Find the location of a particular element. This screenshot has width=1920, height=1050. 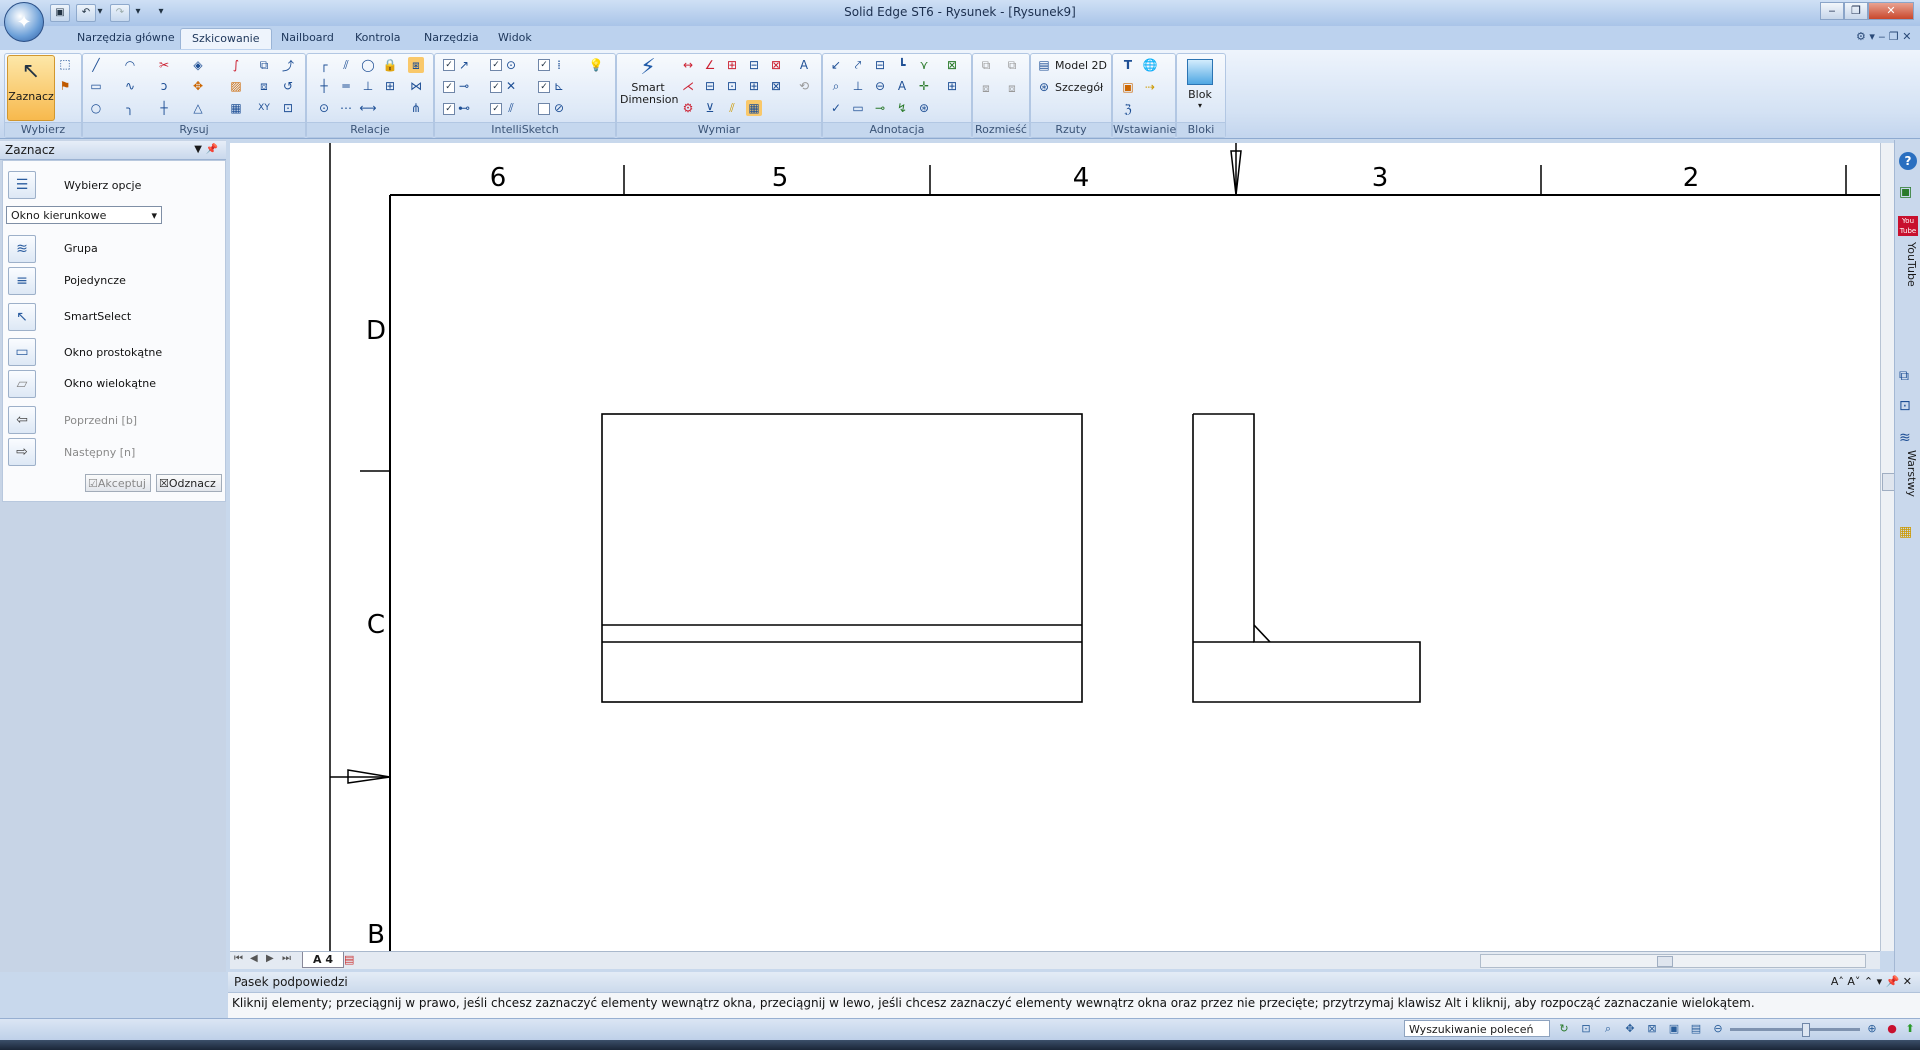

previous-arrow-icon: ⇦ is located at coordinates (22, 420).